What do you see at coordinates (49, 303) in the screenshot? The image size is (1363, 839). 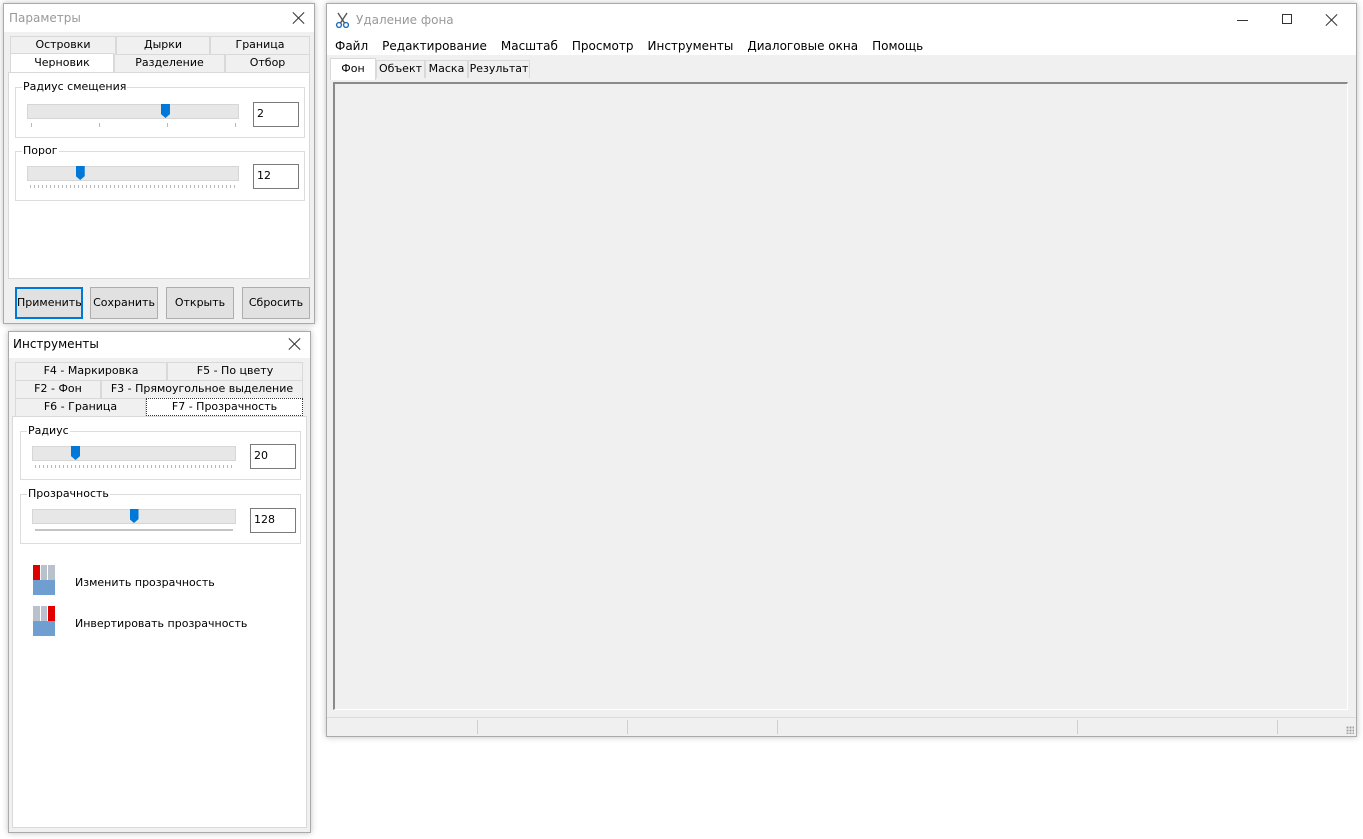 I see `apply-button: Применить` at bounding box center [49, 303].